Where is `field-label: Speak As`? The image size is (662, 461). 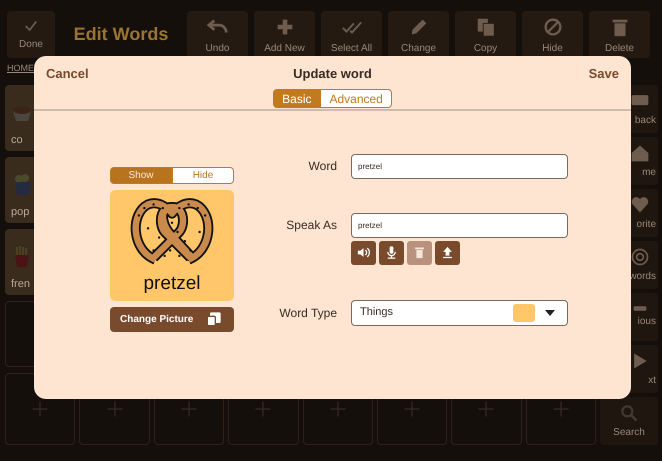
field-label: Speak As is located at coordinates (311, 225).